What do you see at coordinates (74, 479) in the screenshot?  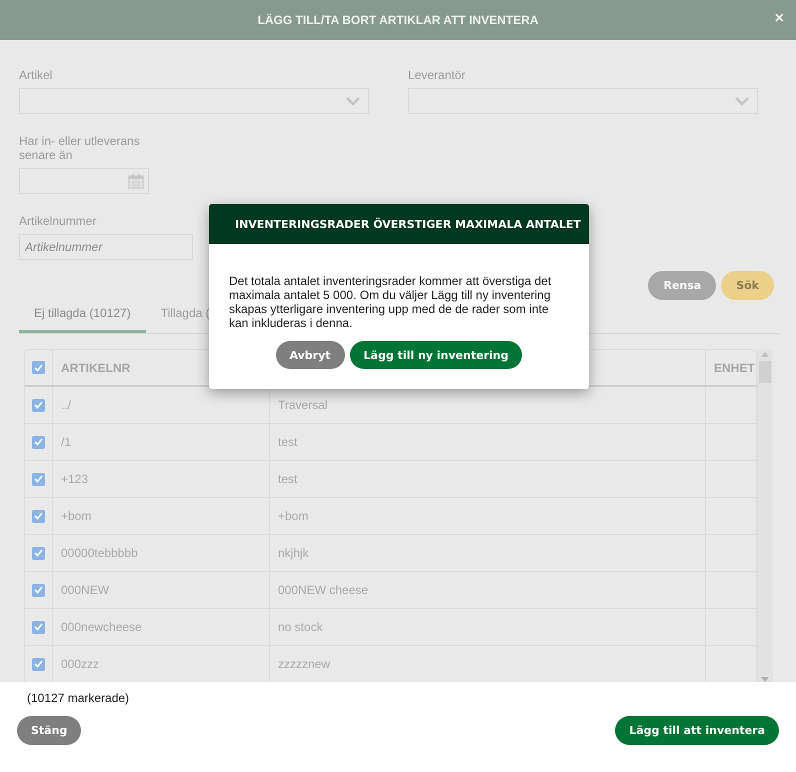 I see `table-cell: +123` at bounding box center [74, 479].